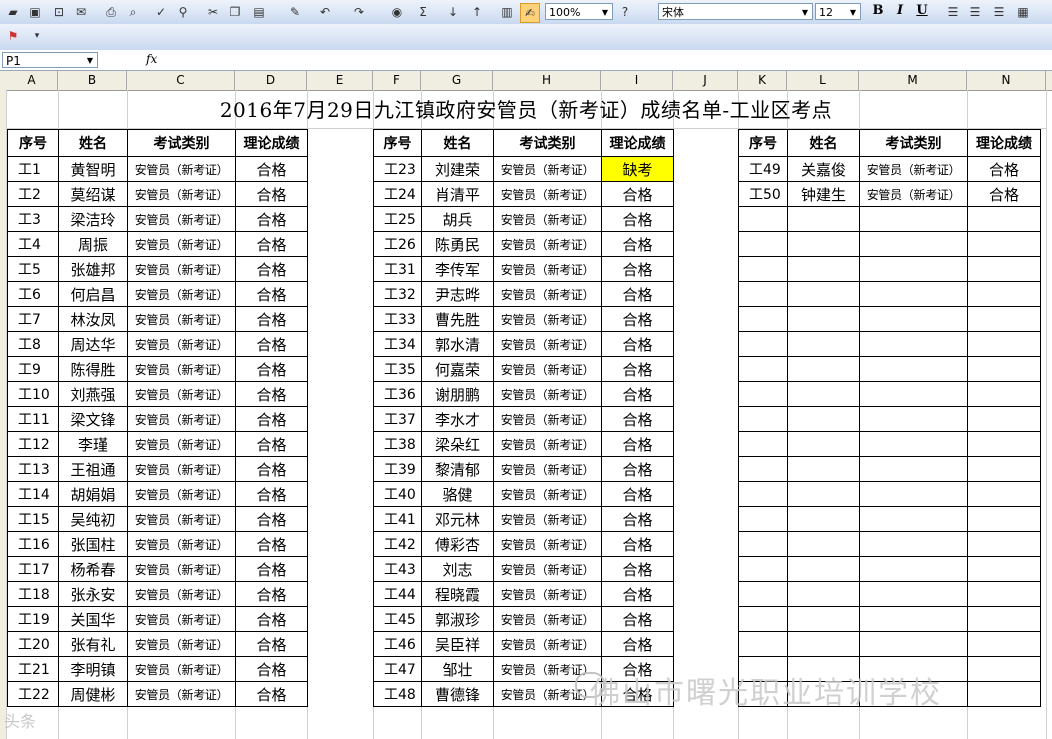 This screenshot has width=1052, height=739. What do you see at coordinates (133, 12) in the screenshot?
I see `print-preview-icon: ⌕` at bounding box center [133, 12].